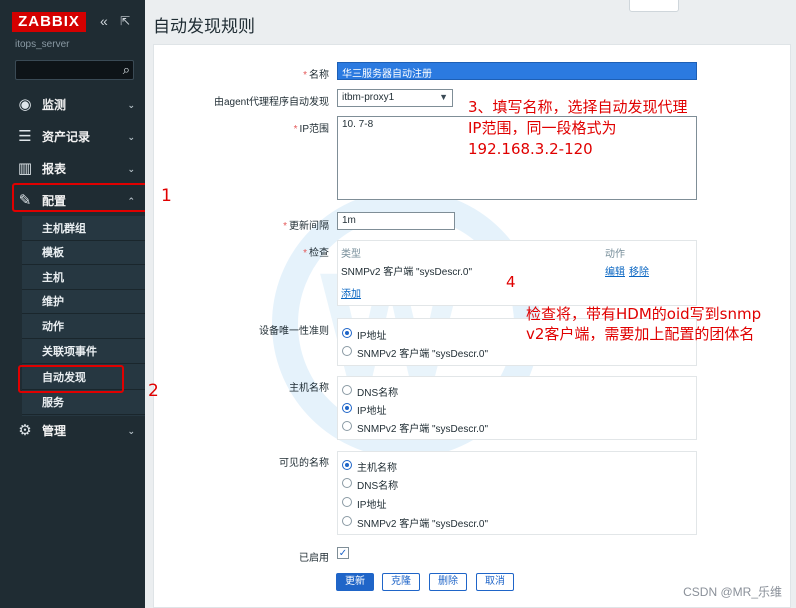  Describe the element at coordinates (304, 463) in the screenshot. I see `visible-name-label: 可见的名称` at that location.